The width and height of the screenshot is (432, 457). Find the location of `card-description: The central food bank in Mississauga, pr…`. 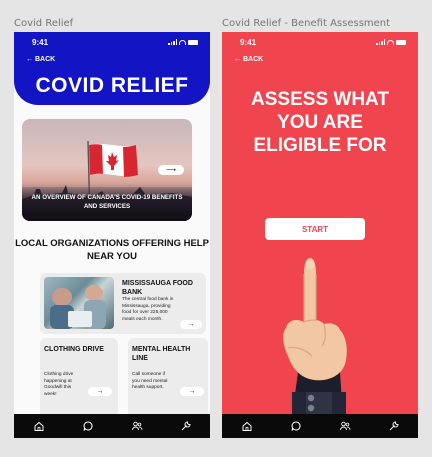

card-description: The central food bank in Mississauga, pr… is located at coordinates (148, 310).